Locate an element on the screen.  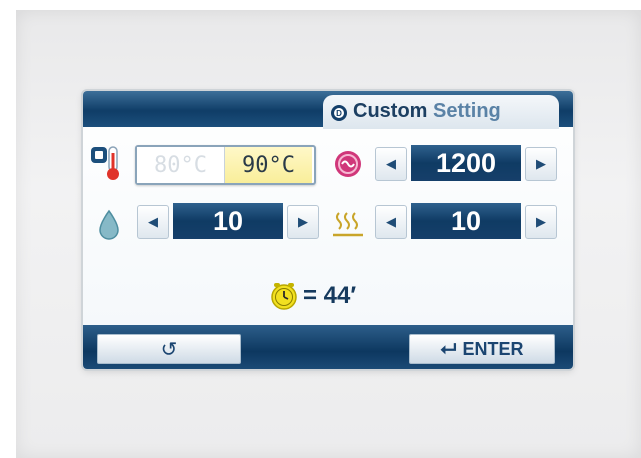
title-tab: D Custom Setting is located at coordinates (441, 112).